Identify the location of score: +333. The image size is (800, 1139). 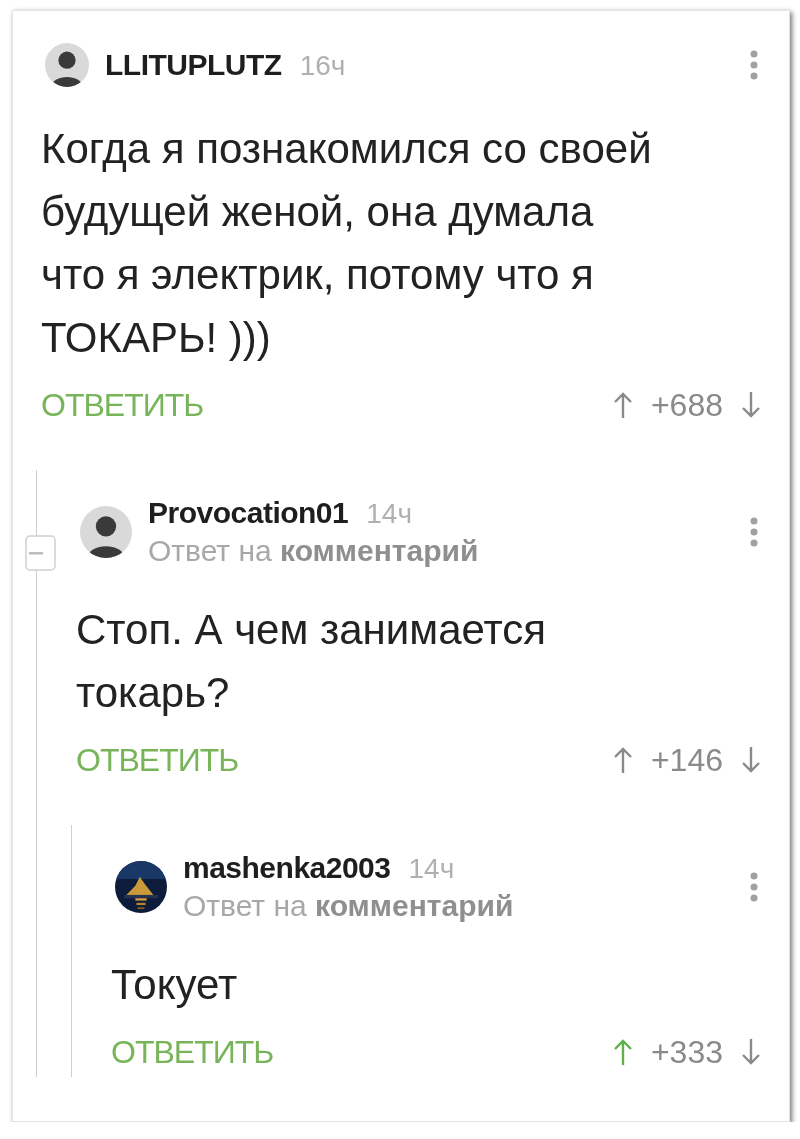
(686, 1052).